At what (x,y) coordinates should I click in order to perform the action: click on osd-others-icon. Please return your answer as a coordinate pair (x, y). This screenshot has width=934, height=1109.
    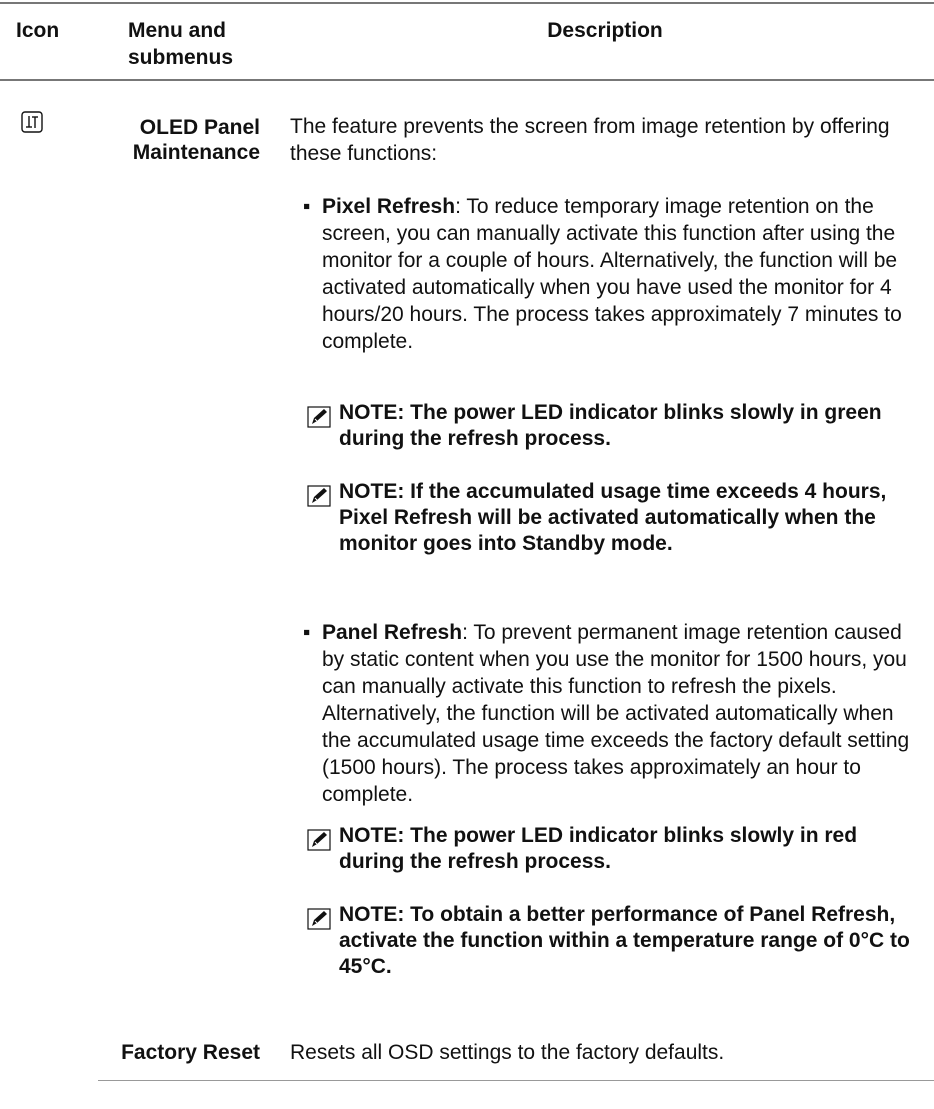
    Looking at the image, I should click on (32, 122).